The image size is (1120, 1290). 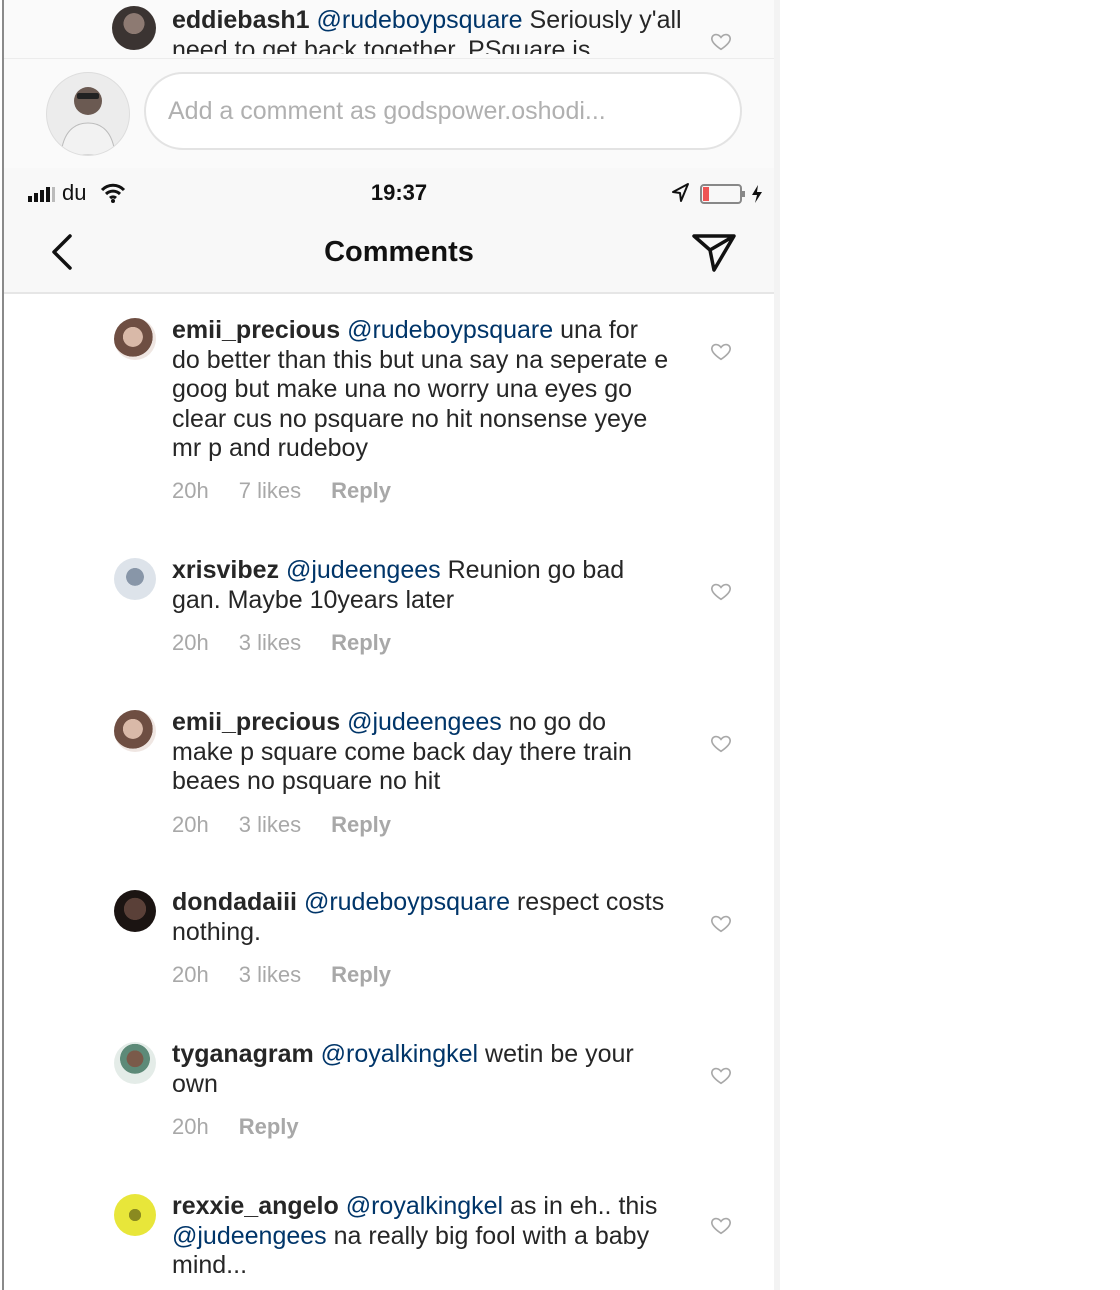 I want to click on comment-meta: 20h 7 likes Reply, so click(x=296, y=491).